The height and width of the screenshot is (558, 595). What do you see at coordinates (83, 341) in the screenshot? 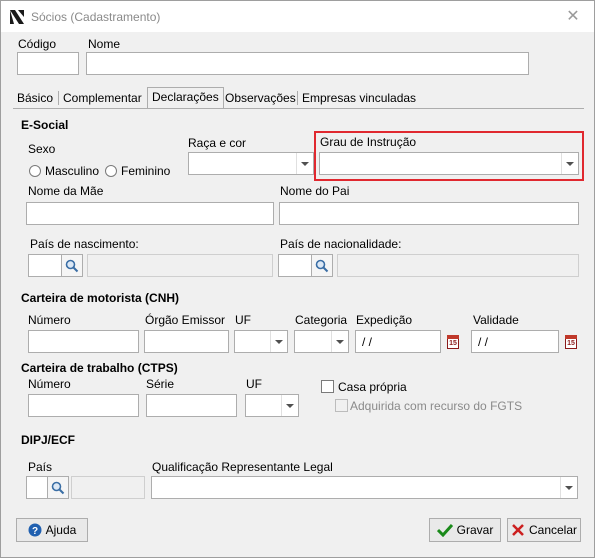
I see `cnh-numero-input` at bounding box center [83, 341].